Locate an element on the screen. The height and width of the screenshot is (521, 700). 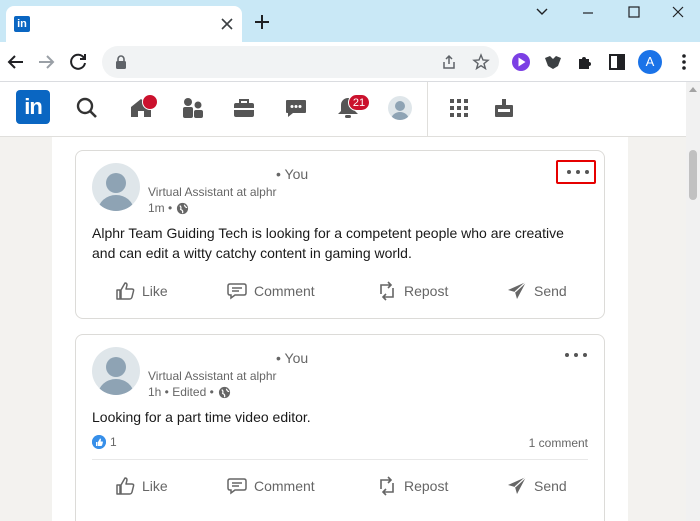
post-time: 1m • is located at coordinates (160, 208).